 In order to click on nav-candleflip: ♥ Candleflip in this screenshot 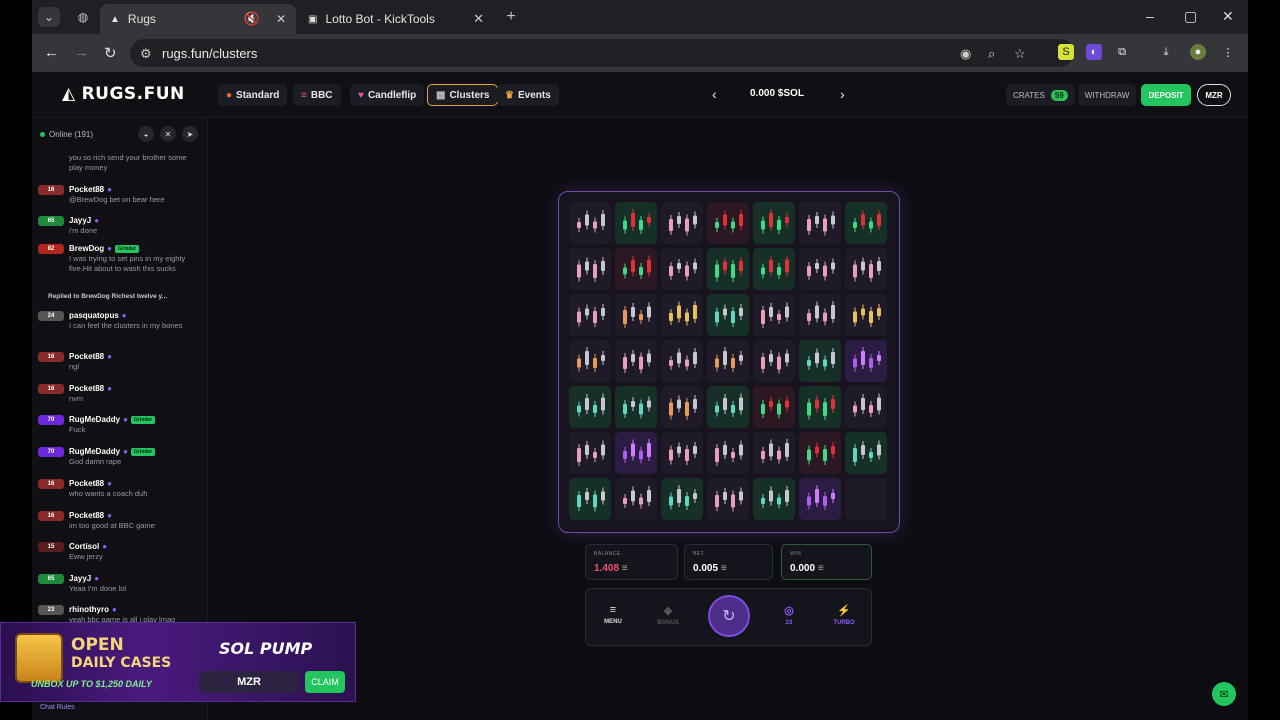, I will do `click(387, 95)`.